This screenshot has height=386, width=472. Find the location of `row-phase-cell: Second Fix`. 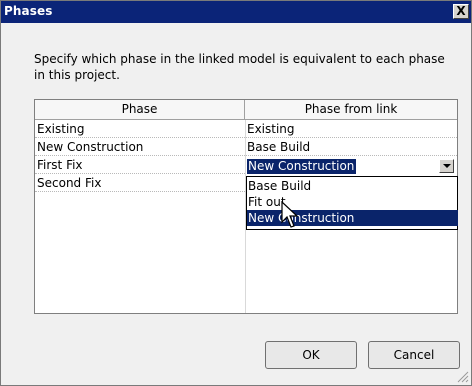

row-phase-cell: Second Fix is located at coordinates (69, 183).